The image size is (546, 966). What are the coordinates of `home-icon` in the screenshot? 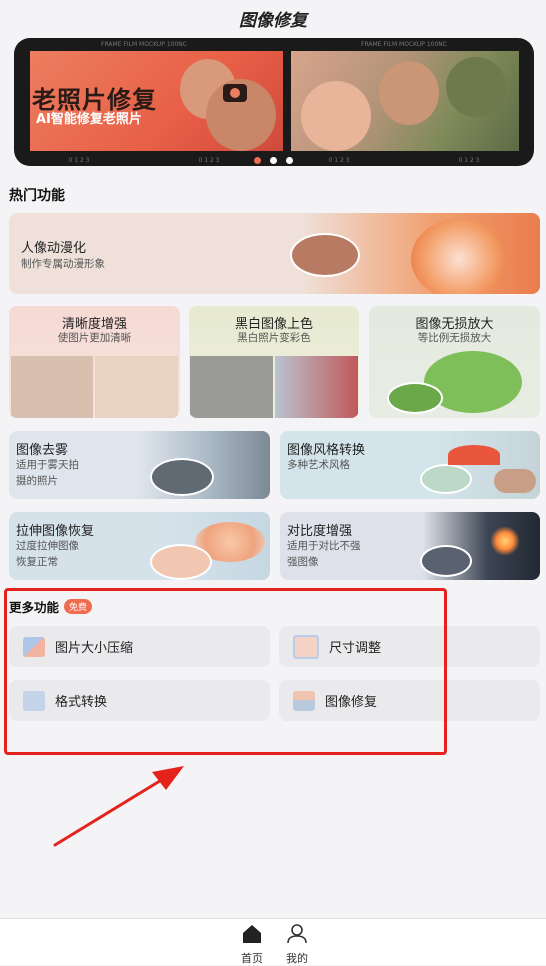 It's located at (252, 934).